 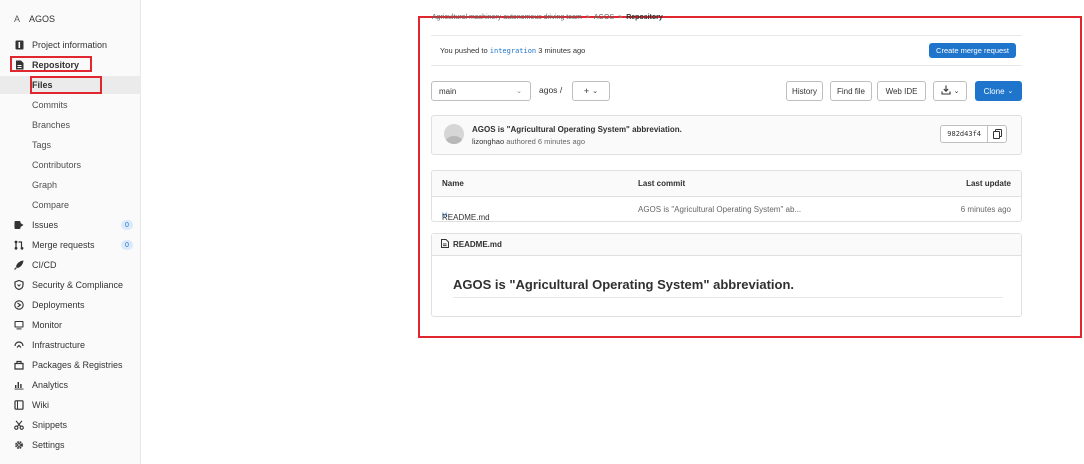 I want to click on column-header-last-update: Last update, so click(x=988, y=183).